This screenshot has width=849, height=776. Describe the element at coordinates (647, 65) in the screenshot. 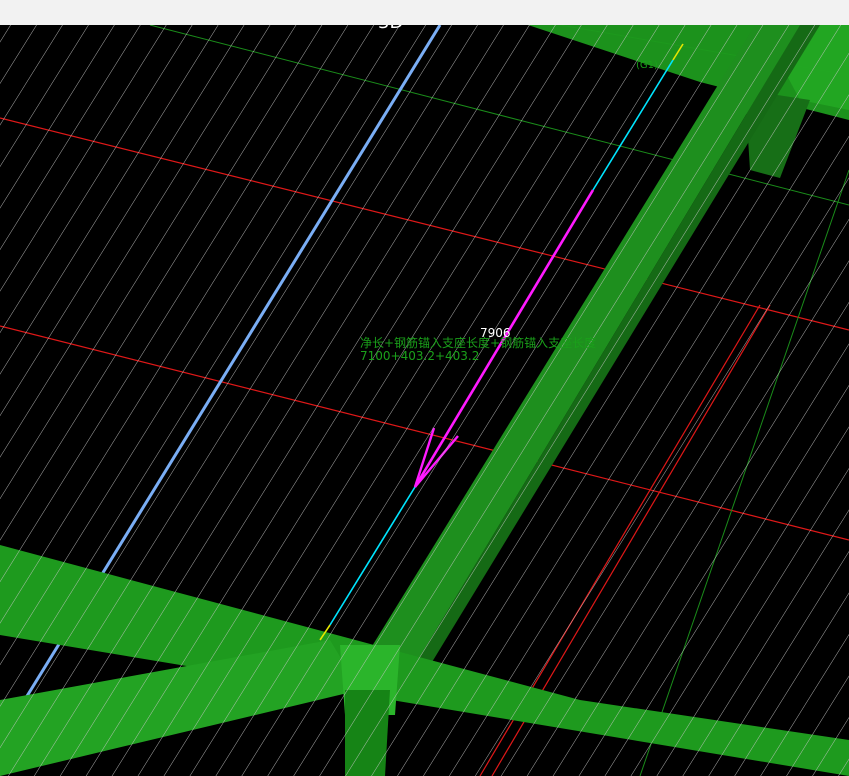

I see `node-label: (G1)` at that location.